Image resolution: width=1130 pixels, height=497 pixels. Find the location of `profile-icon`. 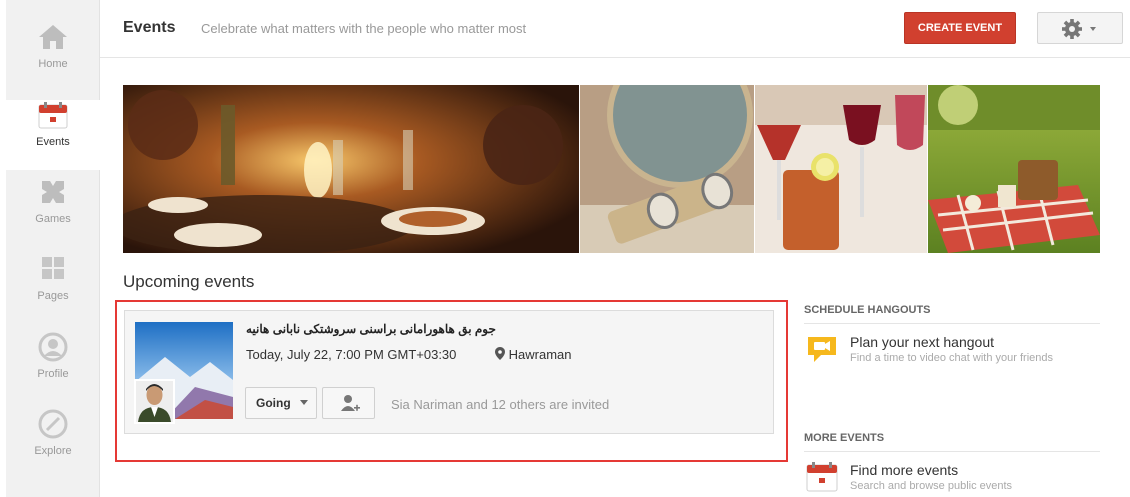

profile-icon is located at coordinates (53, 347).